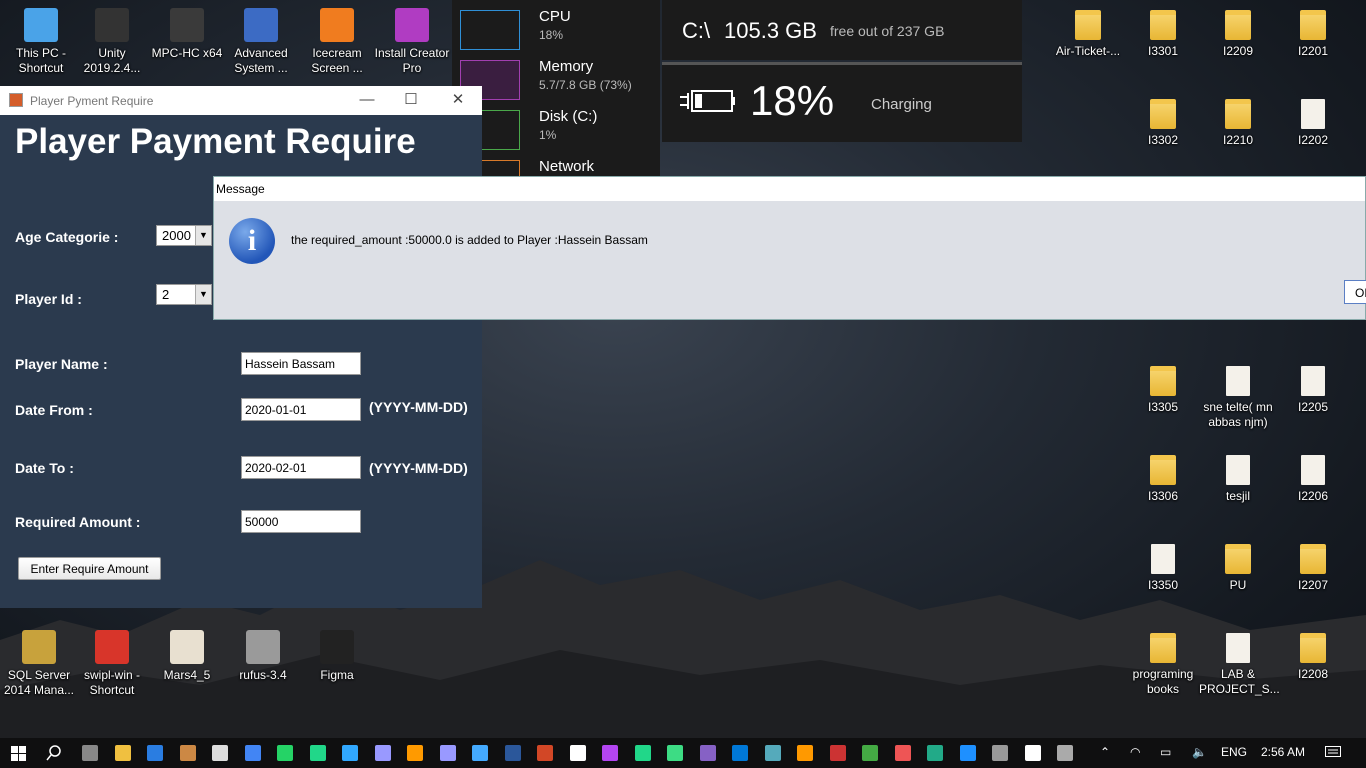  Describe the element at coordinates (1333, 753) in the screenshot. I see `notification-center-icon` at that location.